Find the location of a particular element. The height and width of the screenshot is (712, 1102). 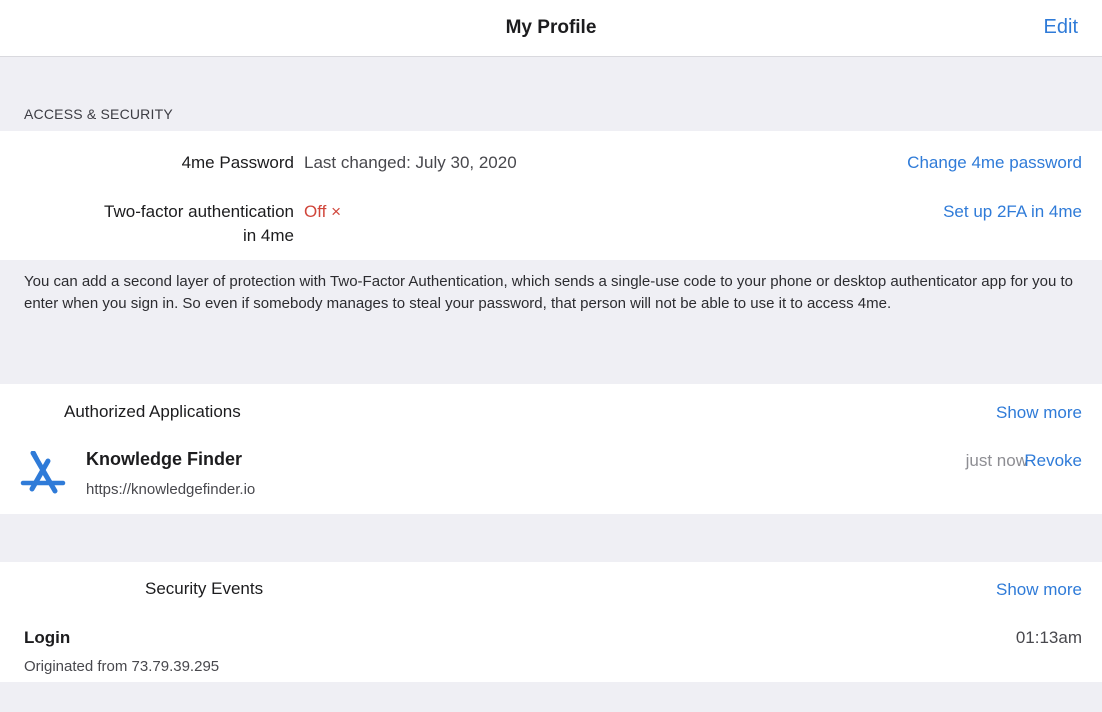

event-origin: Originated from 73.79.39.295 is located at coordinates (122, 666).